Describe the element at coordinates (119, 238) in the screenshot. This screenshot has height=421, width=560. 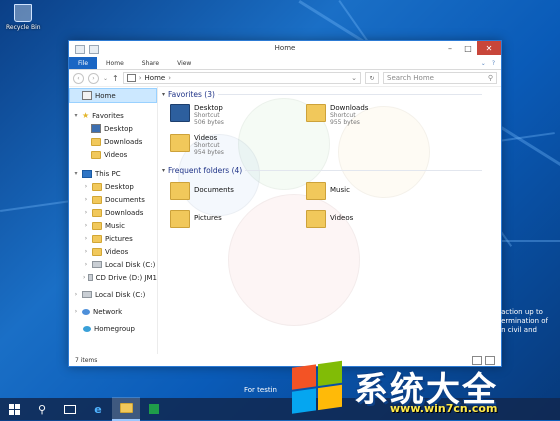
I see `nav-item-label: Pictures` at that location.